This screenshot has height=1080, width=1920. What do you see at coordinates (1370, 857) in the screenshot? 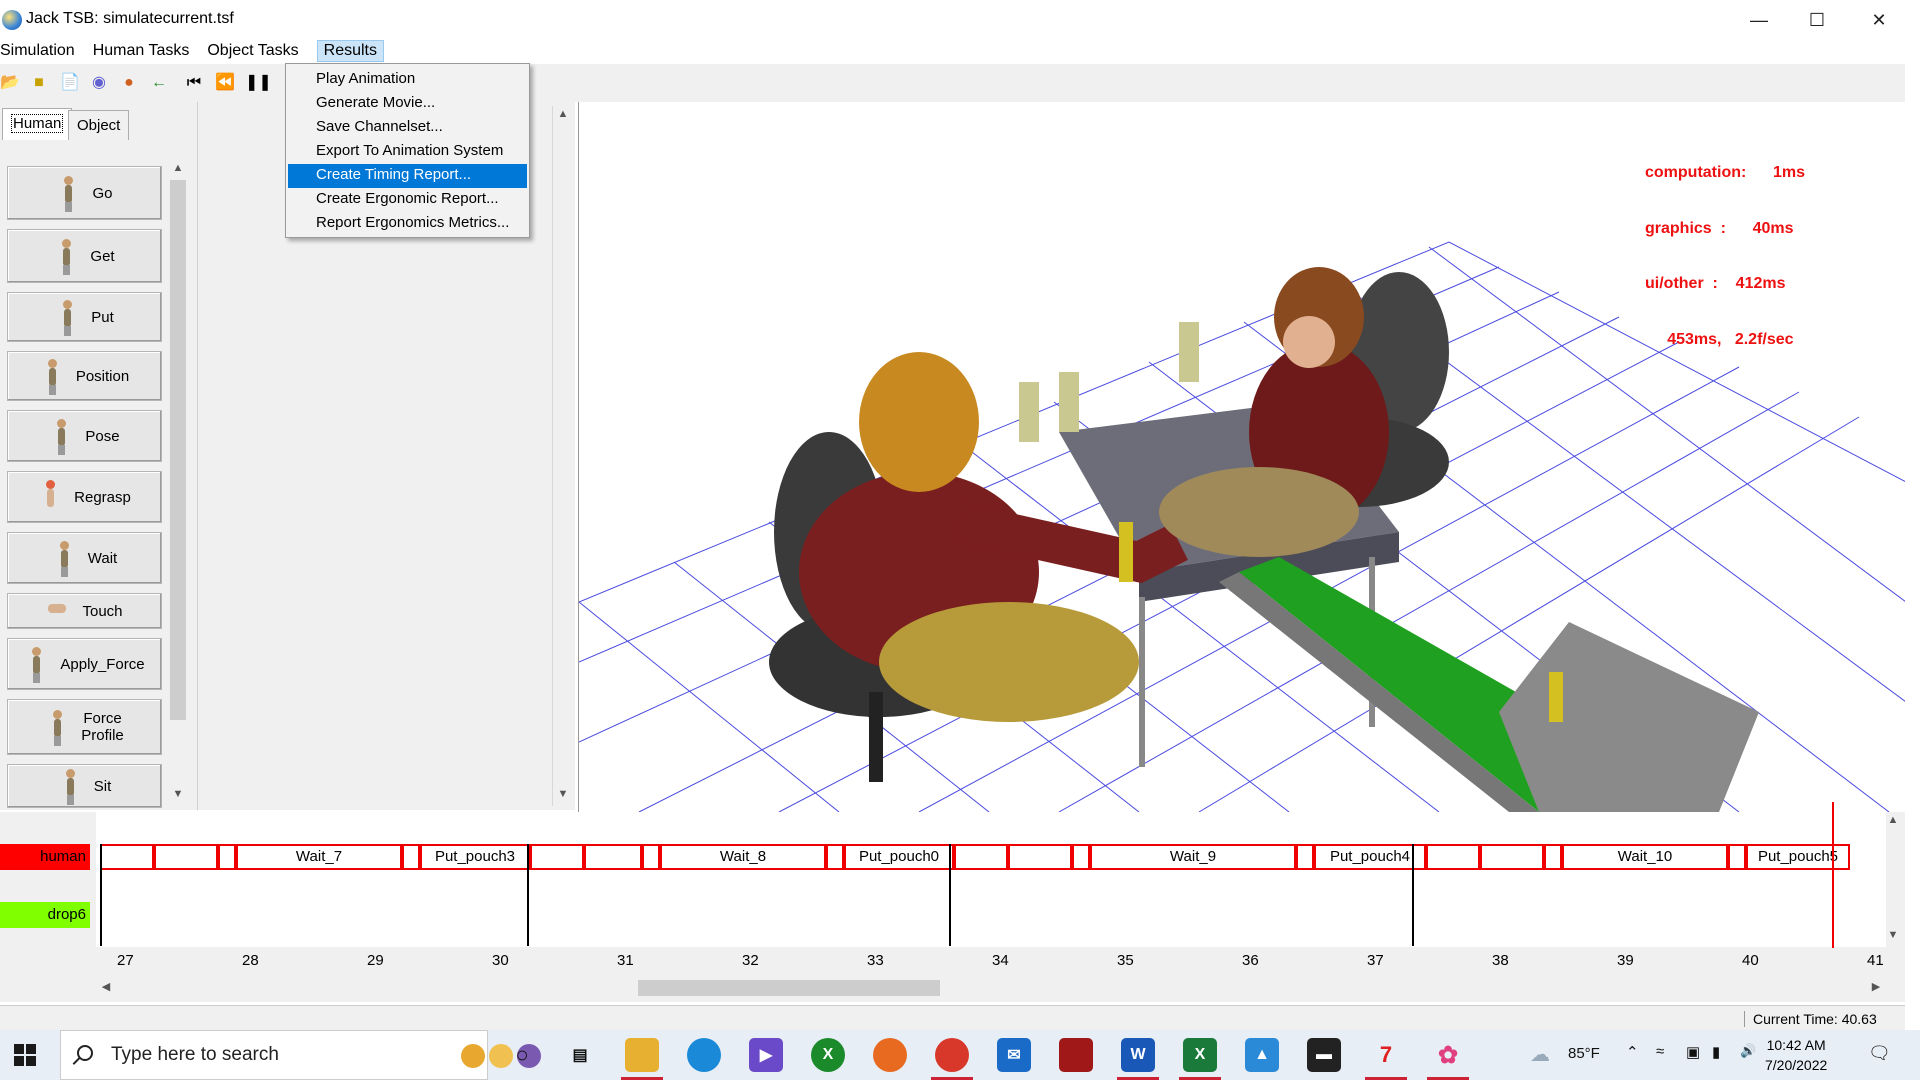
I see `timeline-segment-put-pouch4: Put_pouch4` at bounding box center [1370, 857].